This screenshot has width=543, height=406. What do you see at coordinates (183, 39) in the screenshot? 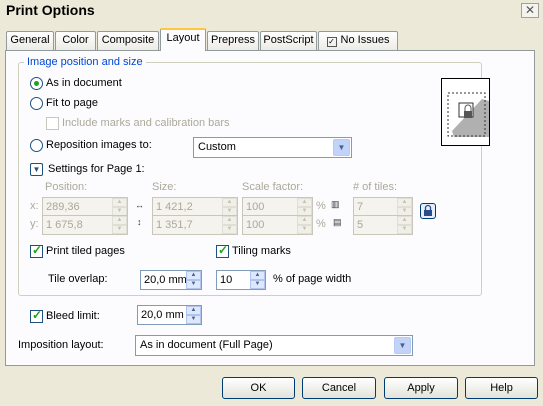
I see `tab-layout: Layout` at bounding box center [183, 39].